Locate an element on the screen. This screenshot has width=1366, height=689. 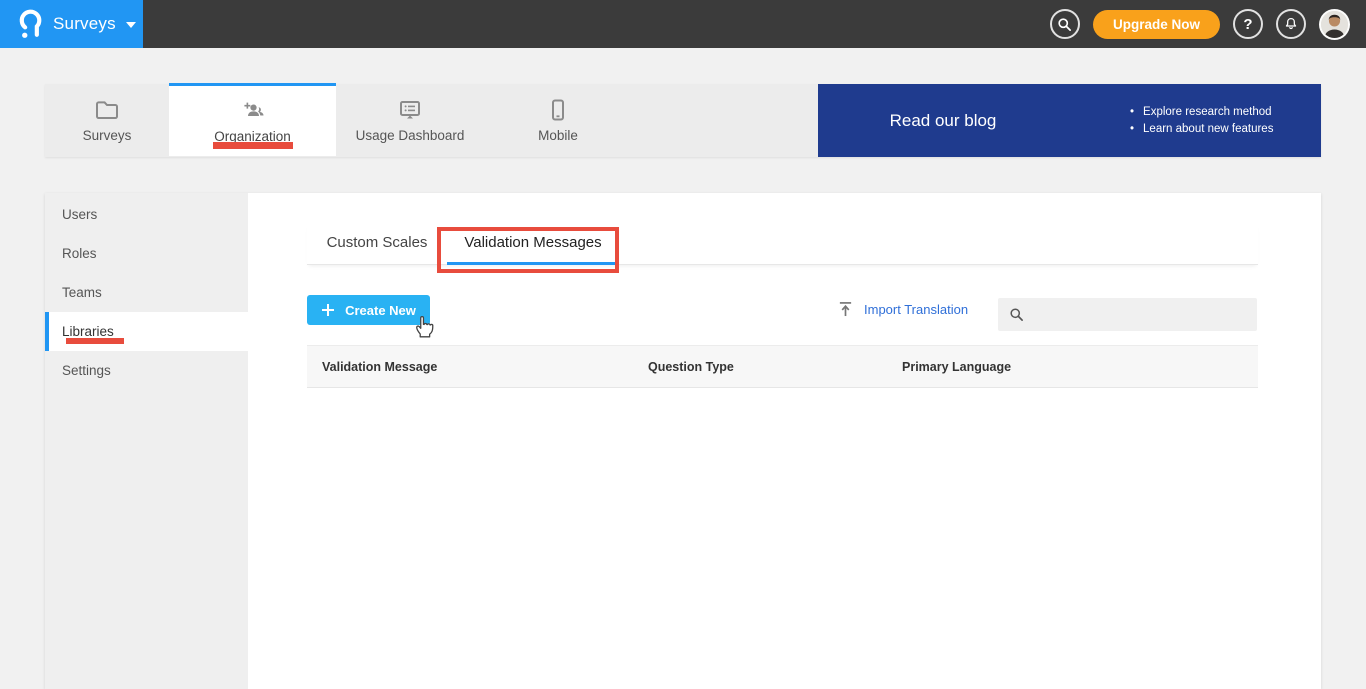
product-switcher: Surveys is located at coordinates (71, 24).